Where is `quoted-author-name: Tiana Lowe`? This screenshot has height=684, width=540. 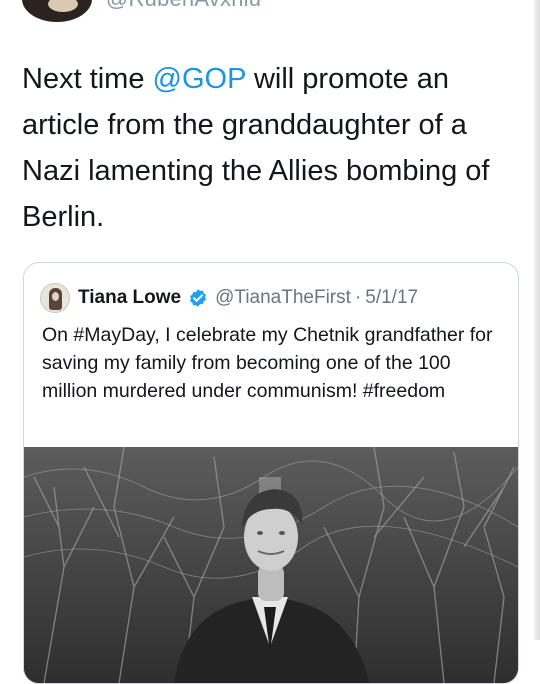
quoted-author-name: Tiana Lowe is located at coordinates (129, 298).